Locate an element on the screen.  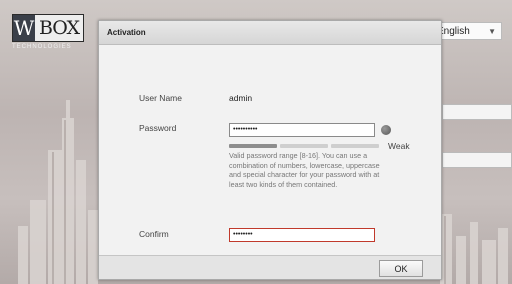
password-label: Password is located at coordinates (158, 128).